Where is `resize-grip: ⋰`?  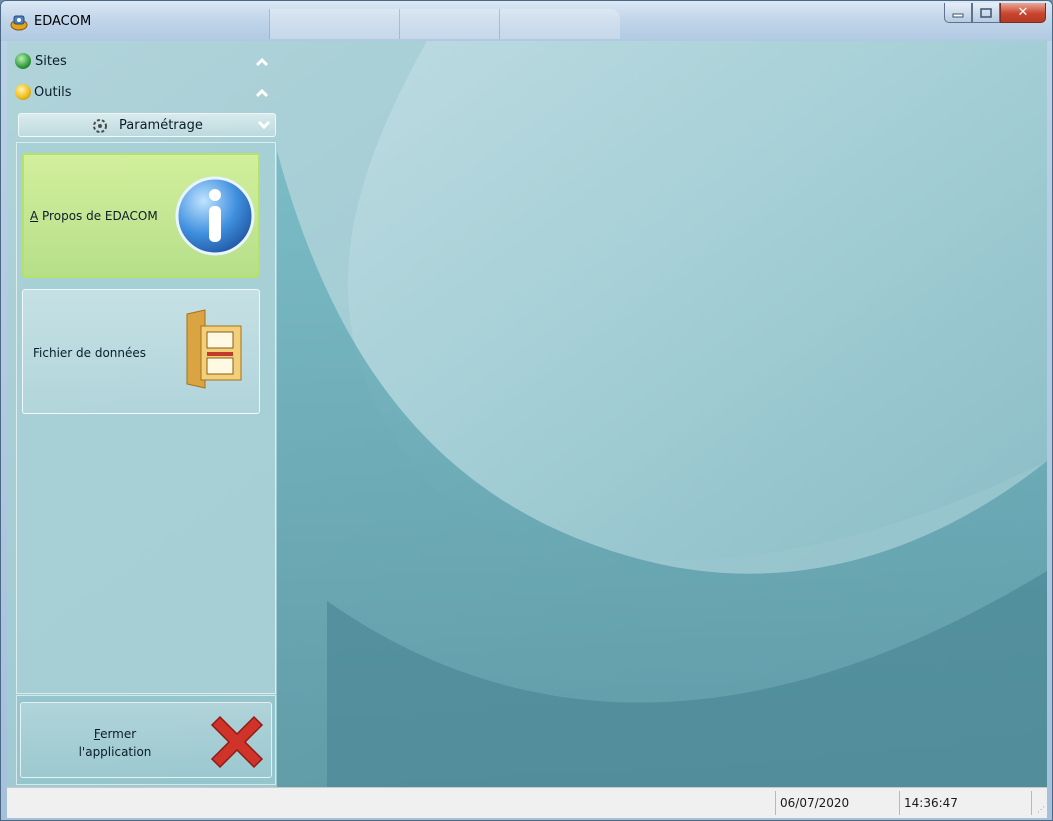
resize-grip: ⋰ is located at coordinates (1038, 803).